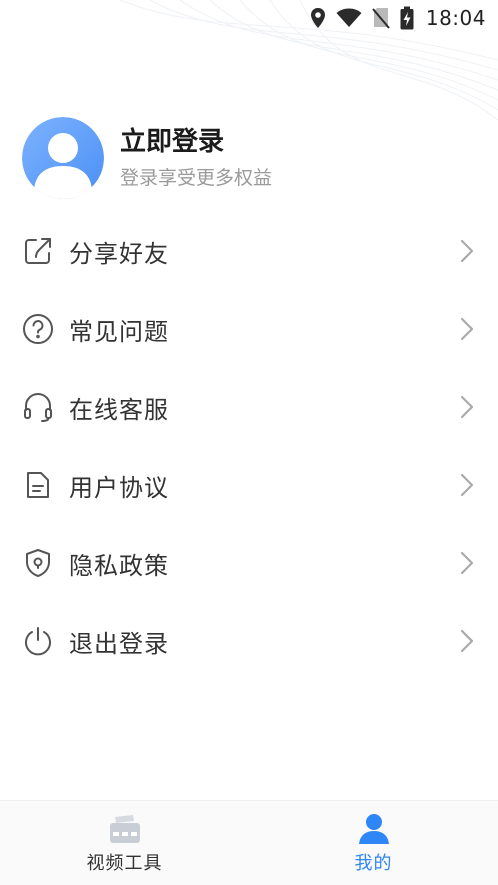  What do you see at coordinates (249, 563) in the screenshot?
I see `menu-item-privacy-policy: 隐私政策` at bounding box center [249, 563].